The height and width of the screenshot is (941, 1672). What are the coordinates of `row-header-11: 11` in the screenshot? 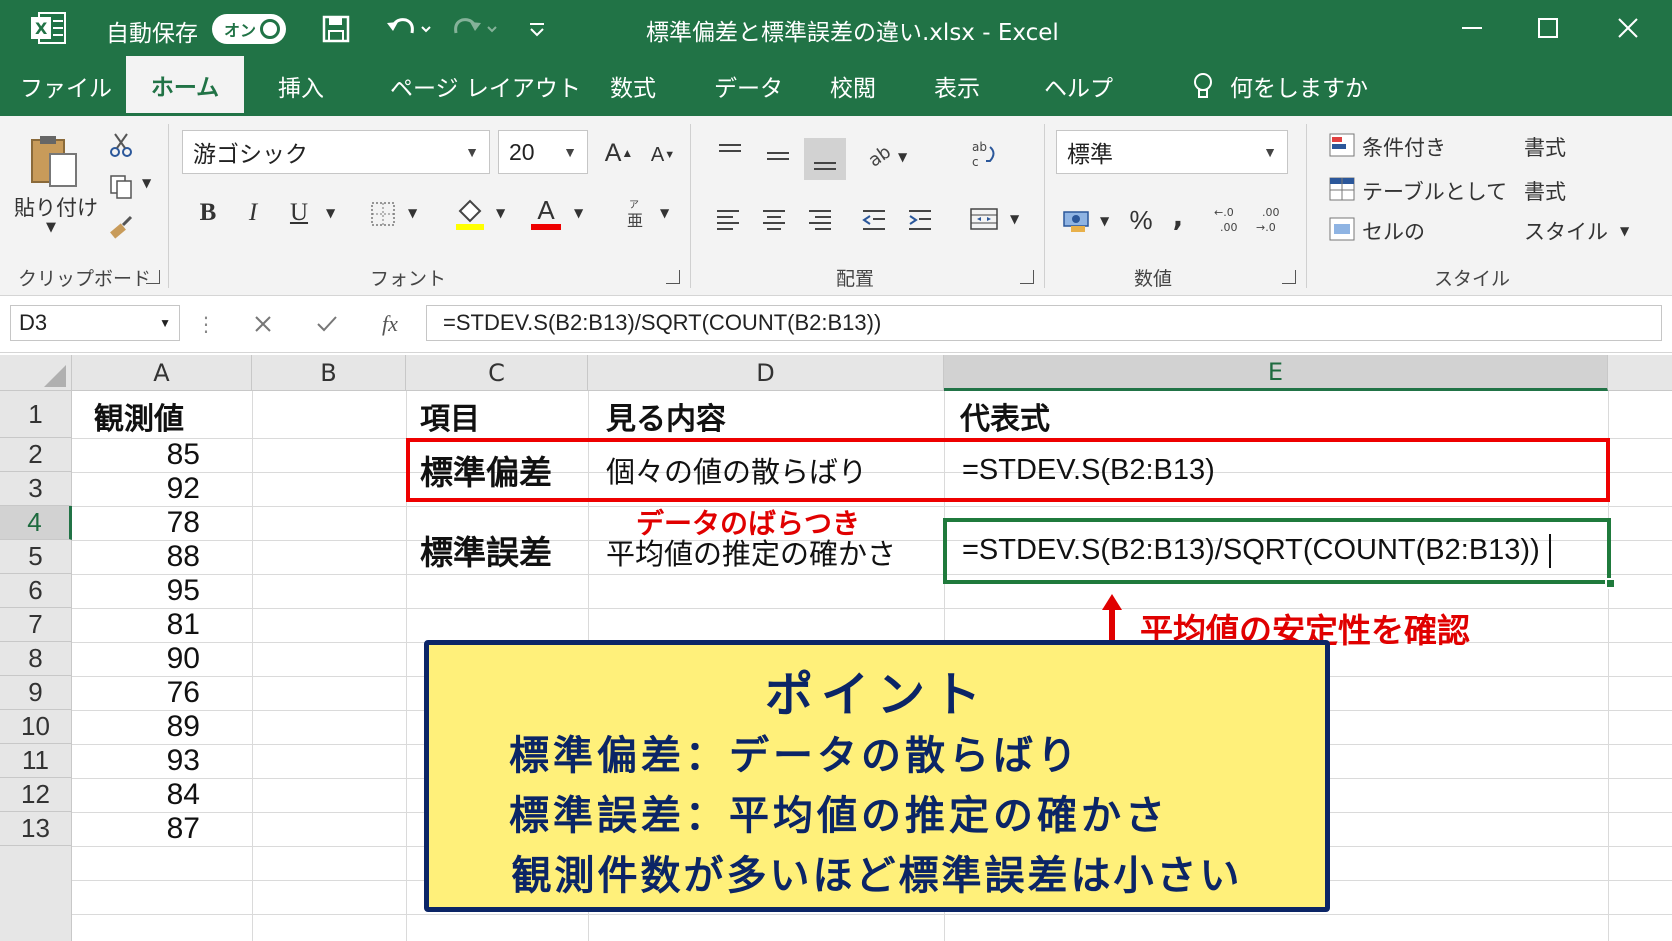 It's located at (36, 761).